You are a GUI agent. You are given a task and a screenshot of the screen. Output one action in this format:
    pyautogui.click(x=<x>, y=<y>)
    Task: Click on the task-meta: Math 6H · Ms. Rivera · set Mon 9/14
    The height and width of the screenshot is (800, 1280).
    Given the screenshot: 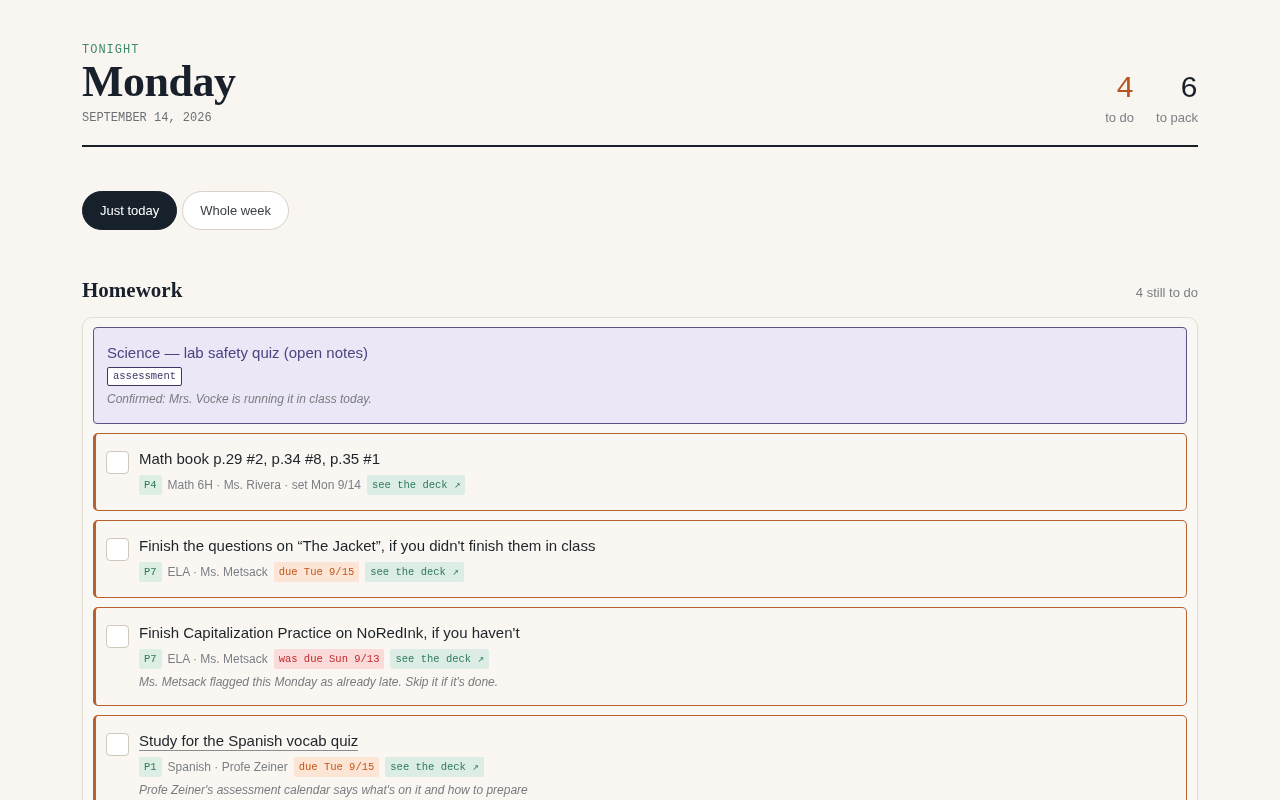 What is the action you would take?
    pyautogui.click(x=264, y=485)
    